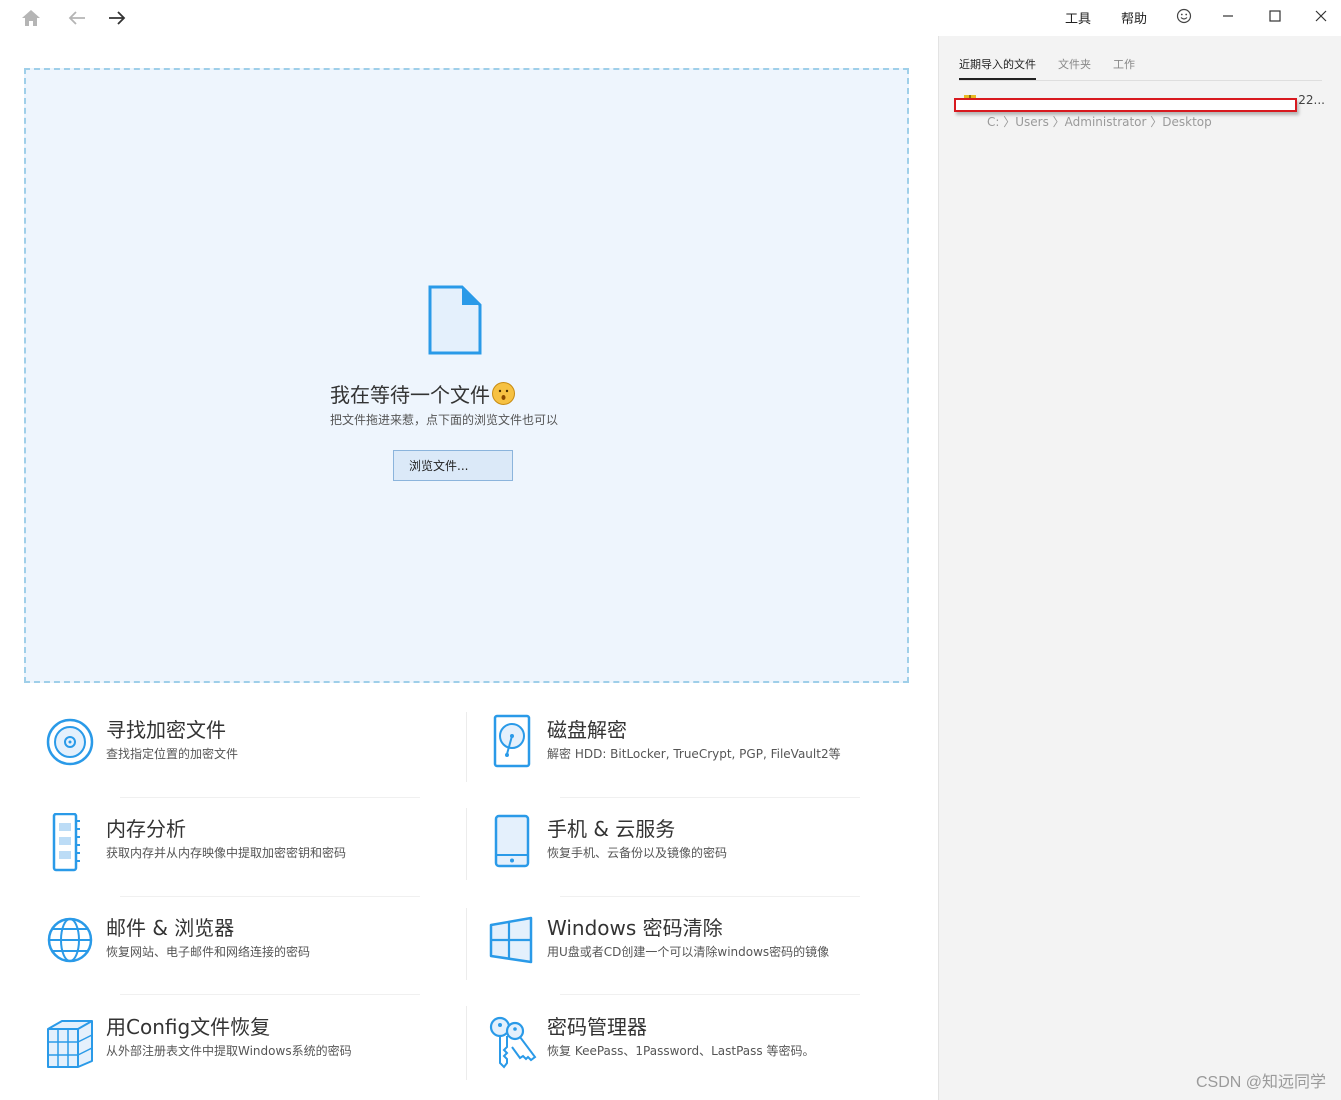 Image resolution: width=1341 pixels, height=1100 pixels. What do you see at coordinates (188, 1027) in the screenshot?
I see `feature-title: 用Config文件恢复` at bounding box center [188, 1027].